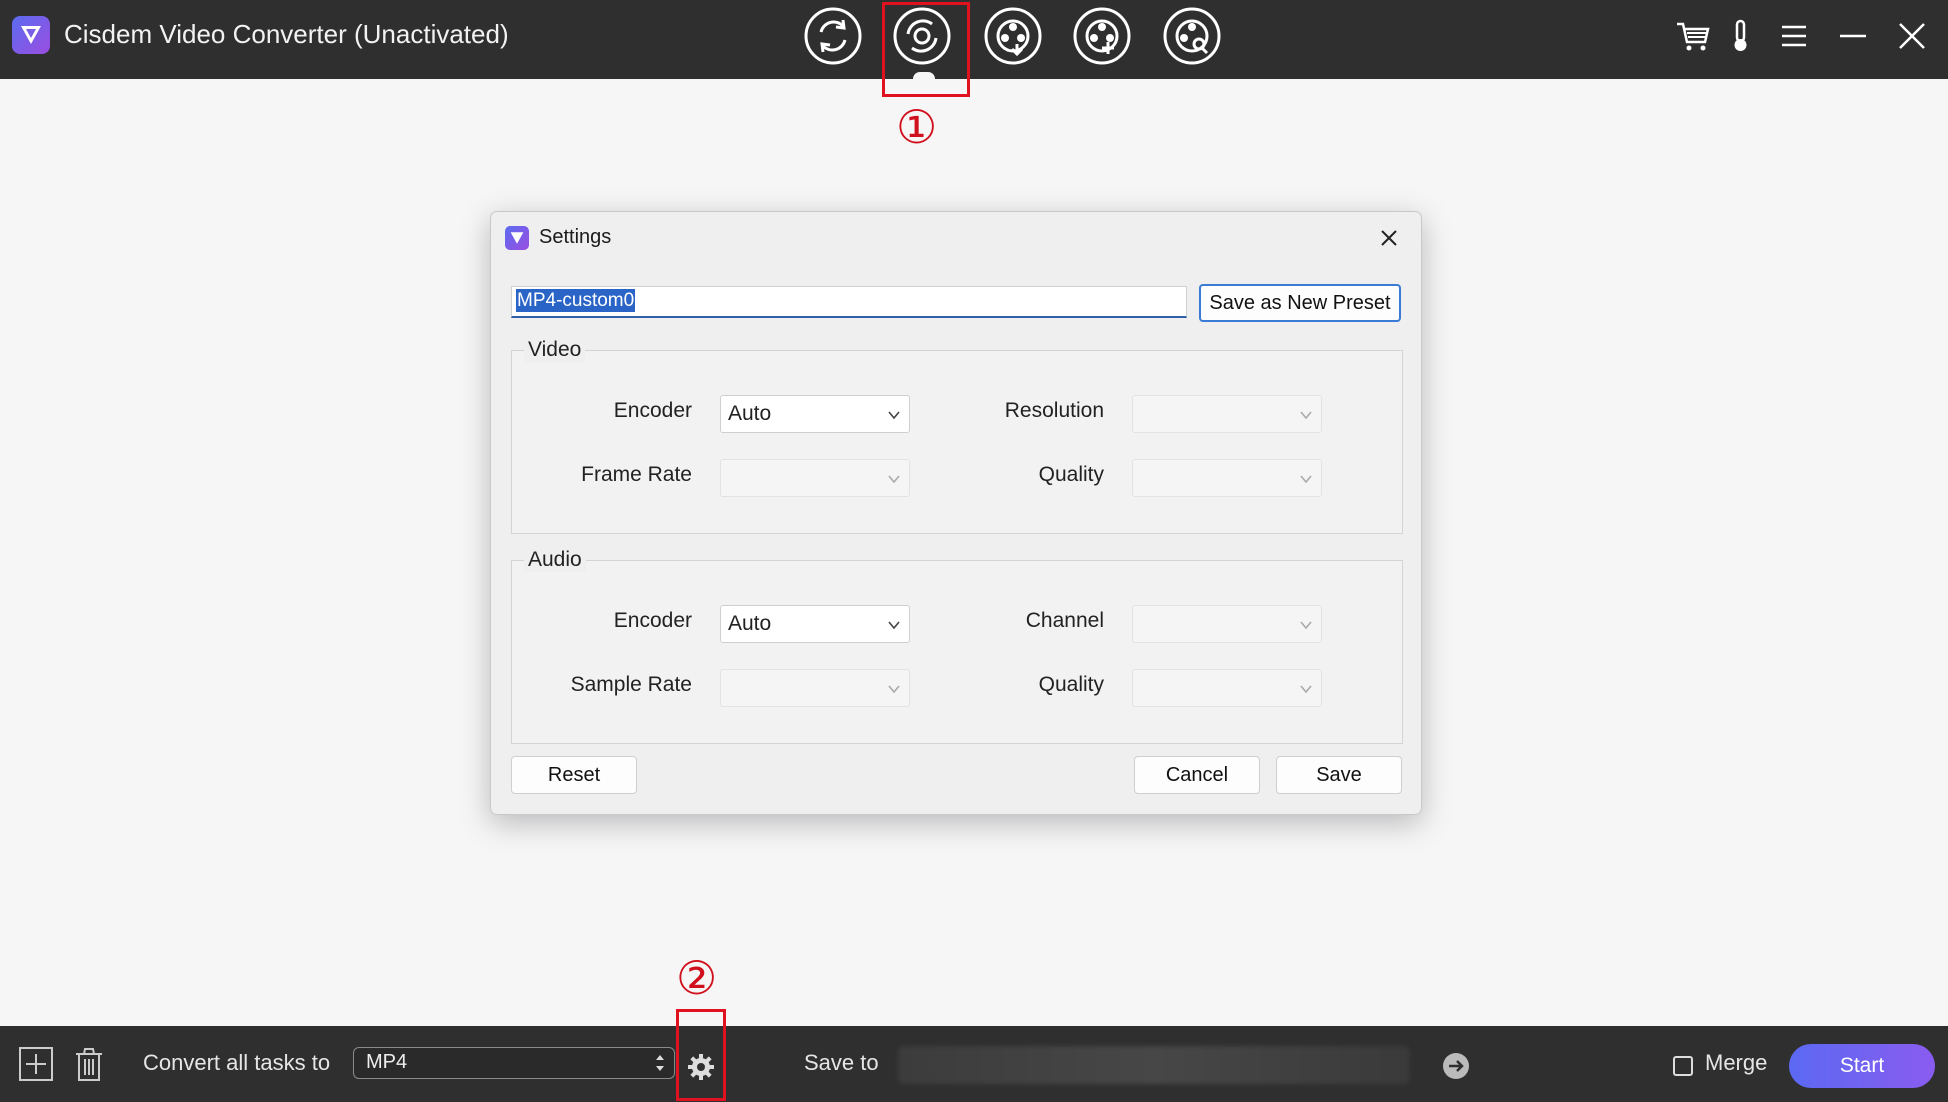 The height and width of the screenshot is (1102, 1948). Describe the element at coordinates (815, 478) in the screenshot. I see `frame-rate-select` at that location.